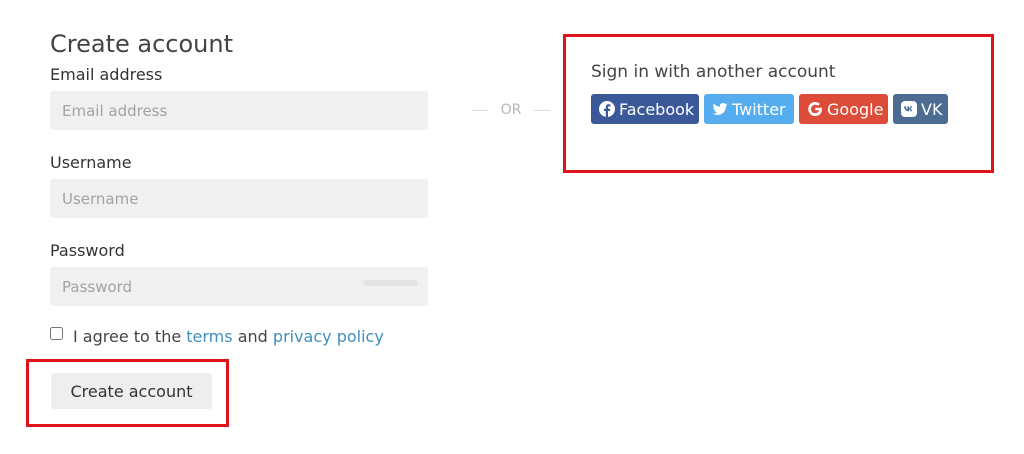 The width and height of the screenshot is (1024, 454). What do you see at coordinates (815, 109) in the screenshot?
I see `google-icon` at bounding box center [815, 109].